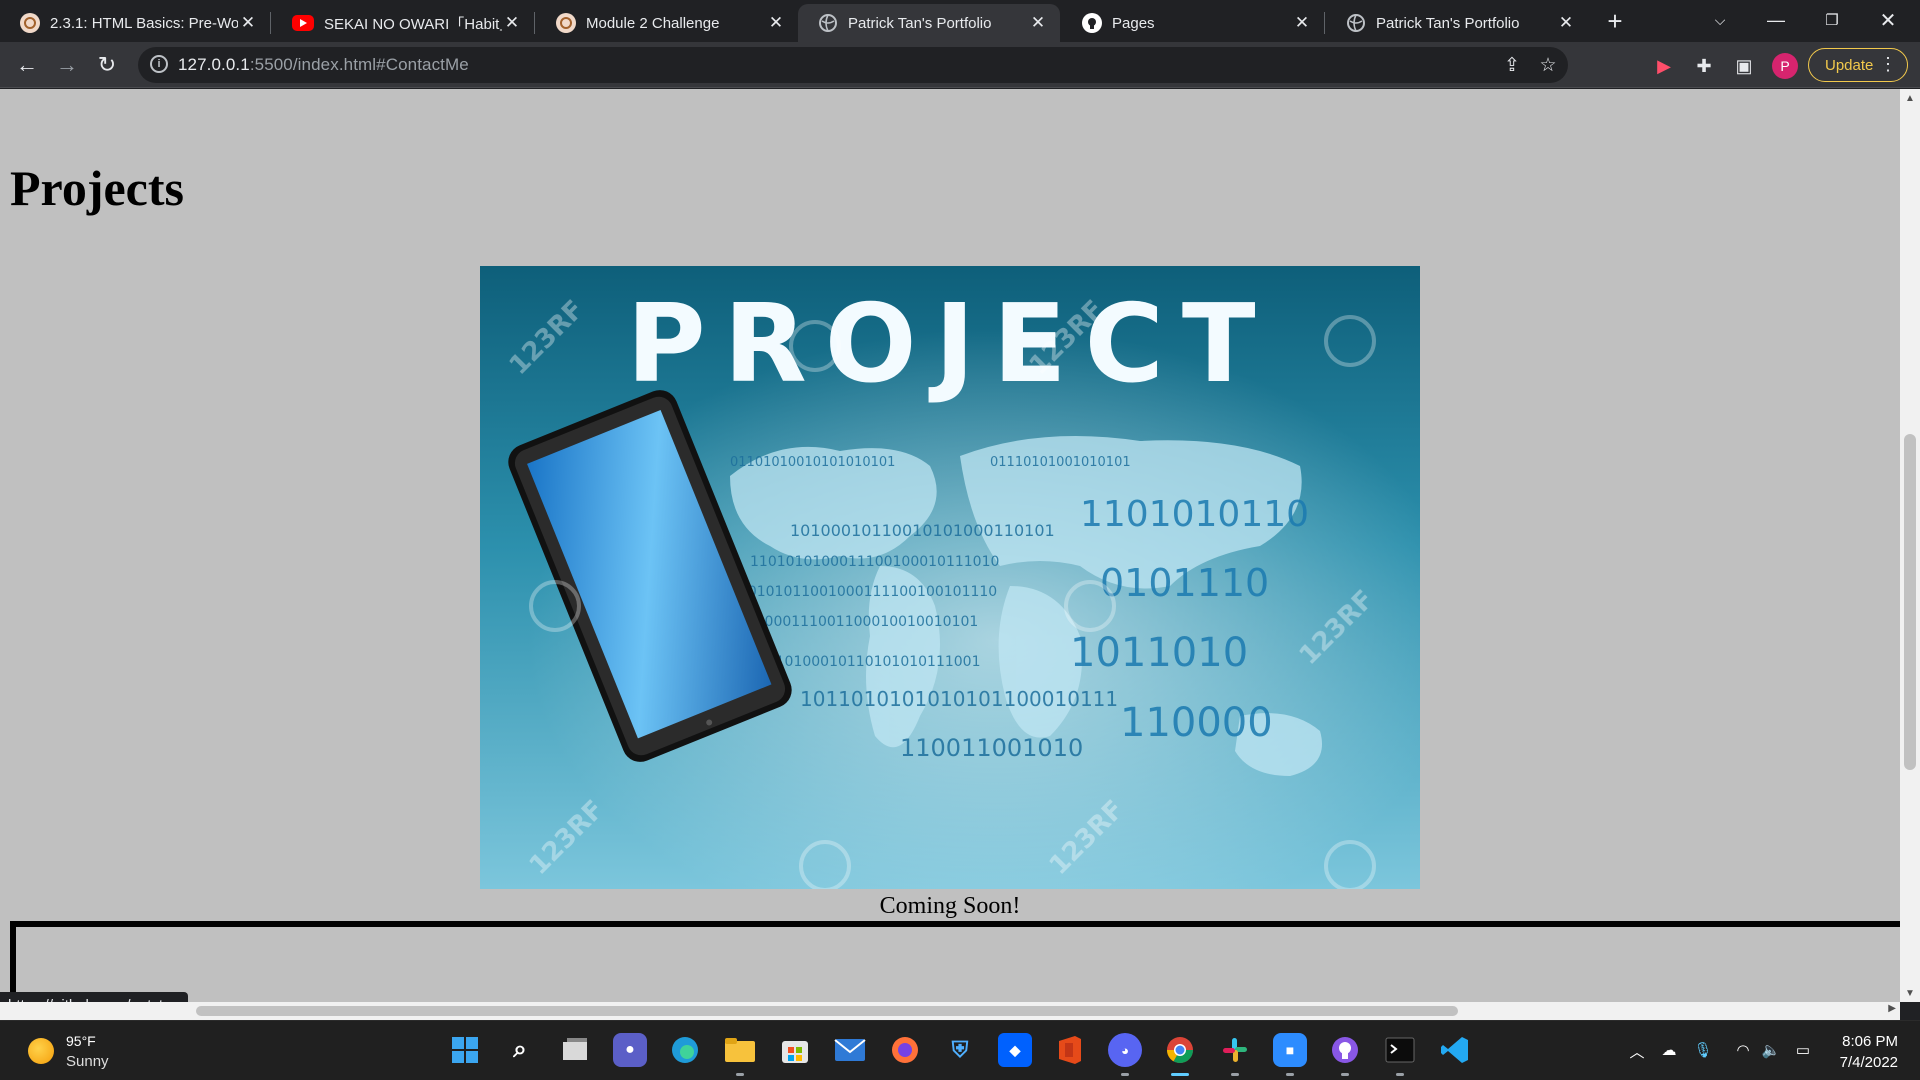 The image size is (1920, 1080). I want to click on file-explorer-icon, so click(740, 1050).